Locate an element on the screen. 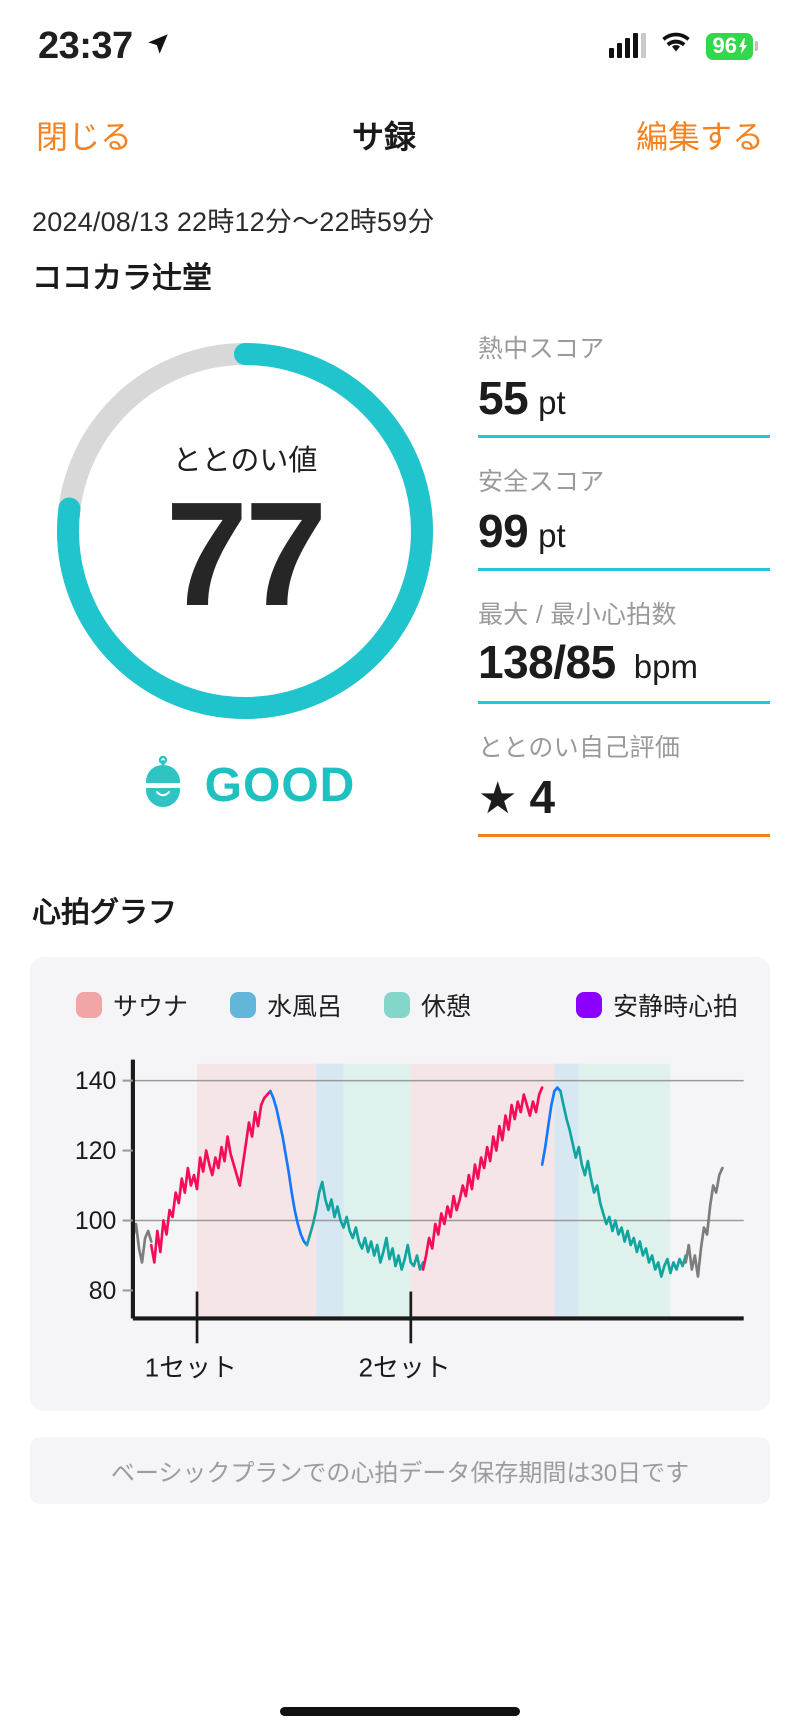  status-bar-left: 23:37 is located at coordinates (104, 46).